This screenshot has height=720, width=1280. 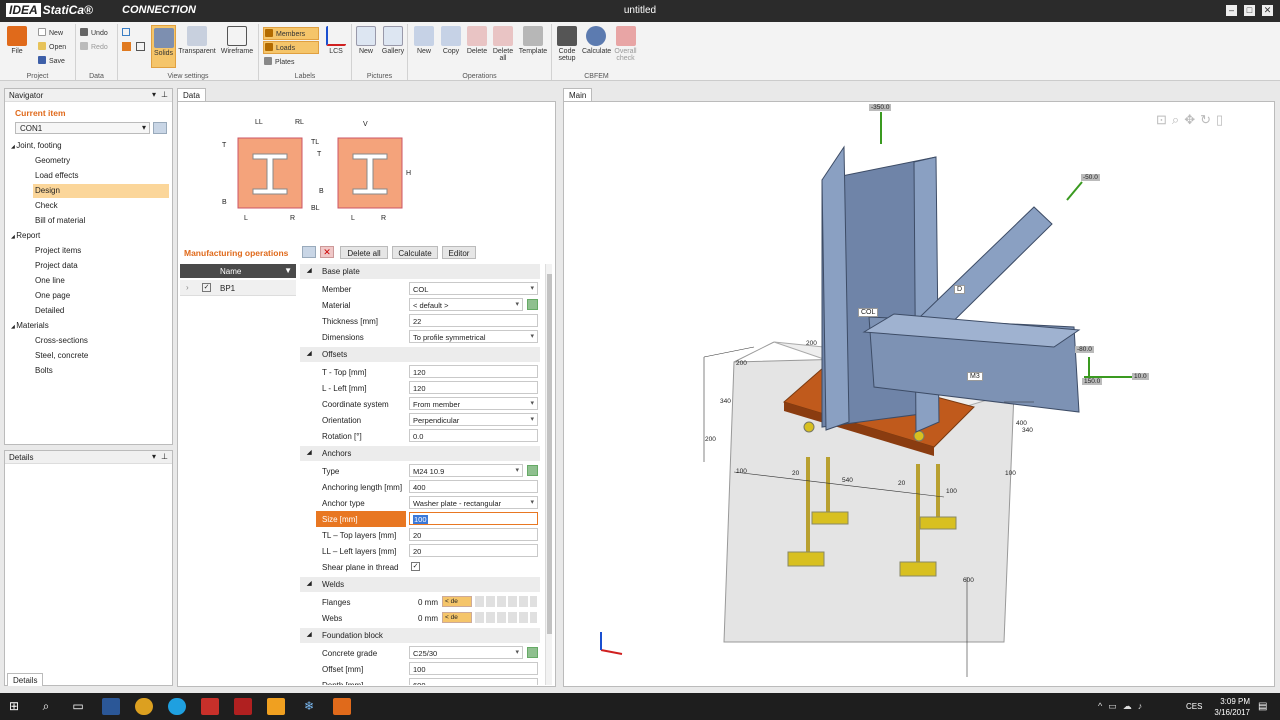 What do you see at coordinates (288, 270) in the screenshot?
I see `filter-icon: ▼` at bounding box center [288, 270].